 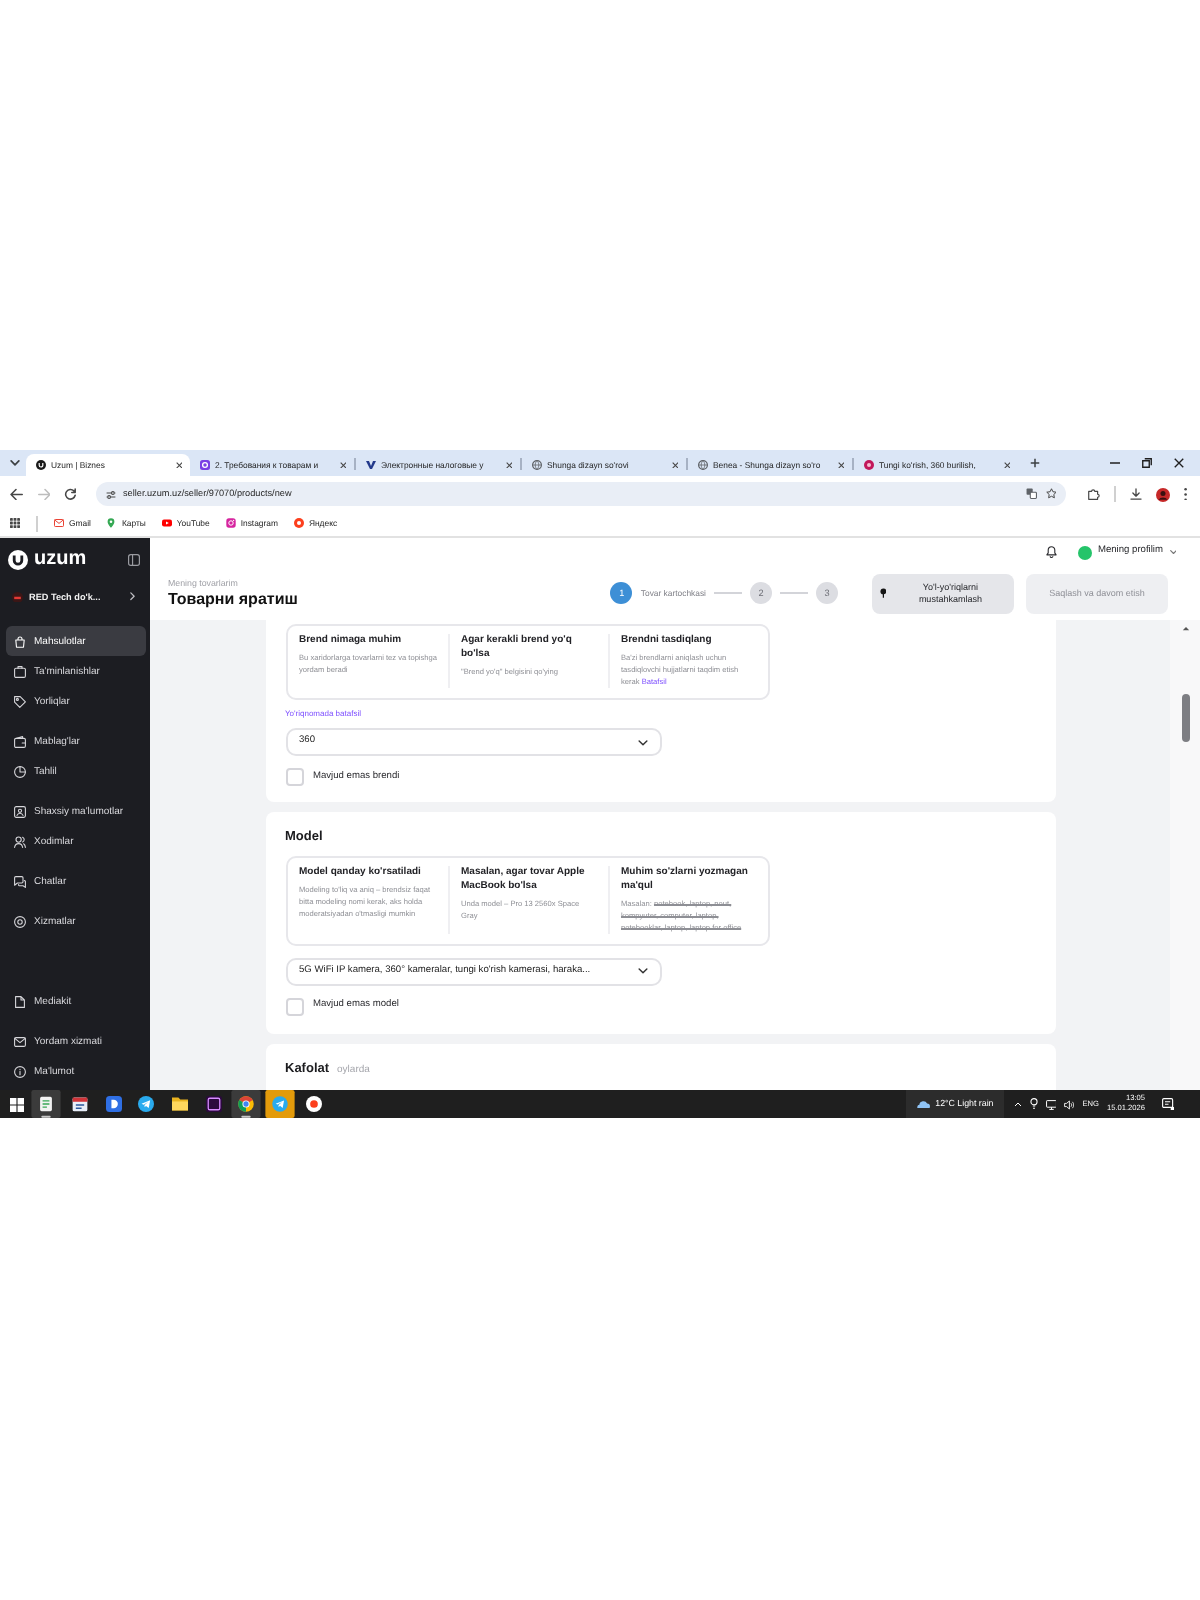 What do you see at coordinates (16, 494) in the screenshot?
I see `back-arrow-icon` at bounding box center [16, 494].